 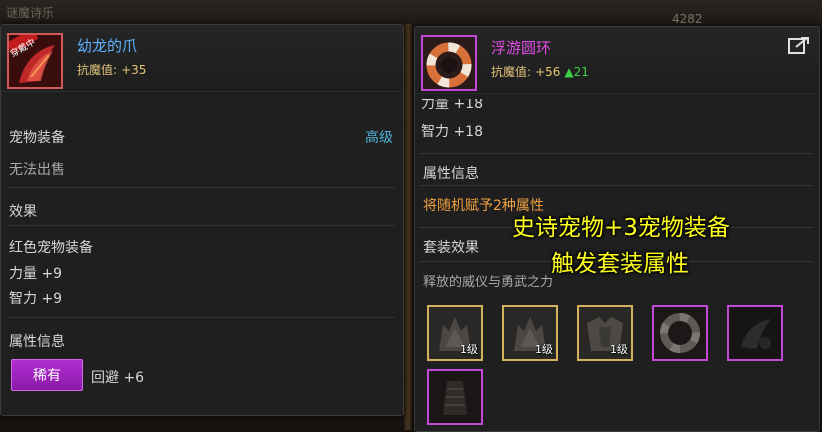 I want to click on game-currency-readout: 4282, so click(x=687, y=19).